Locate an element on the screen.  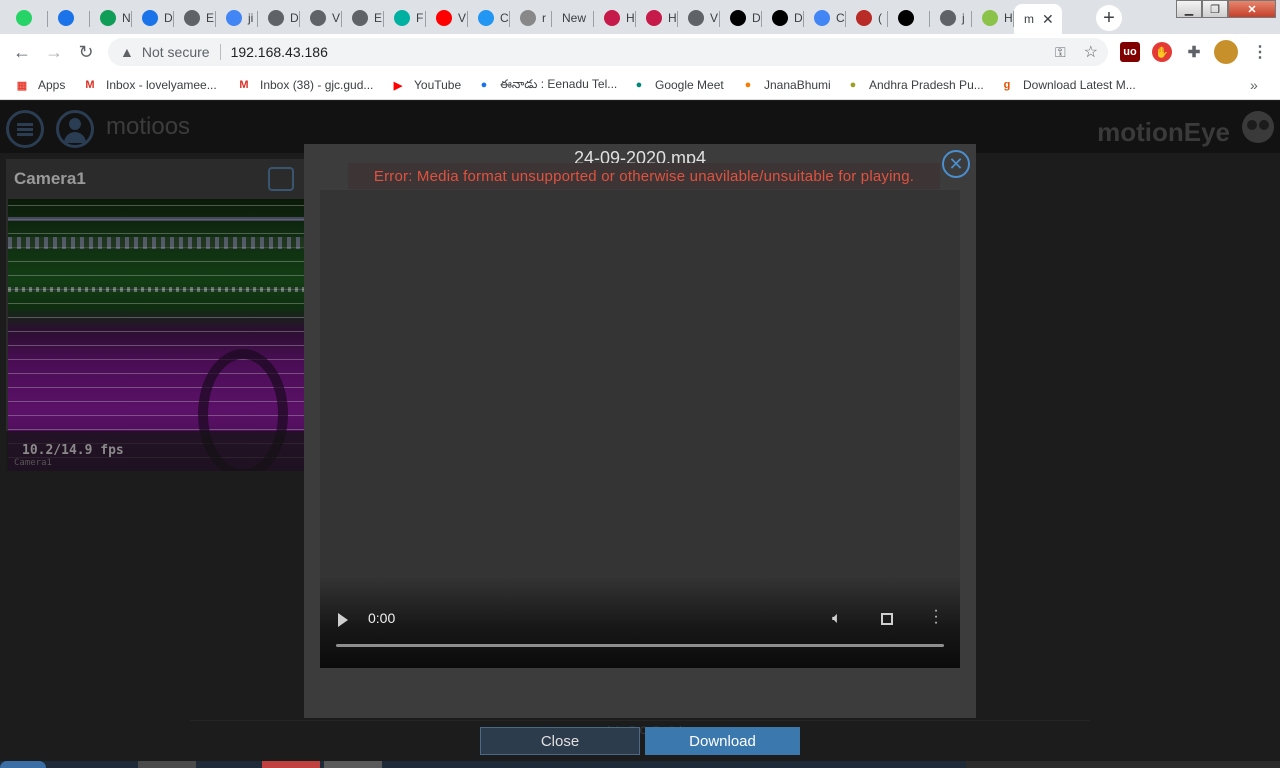
browser-tab: ( is located at coordinates (867, 18).